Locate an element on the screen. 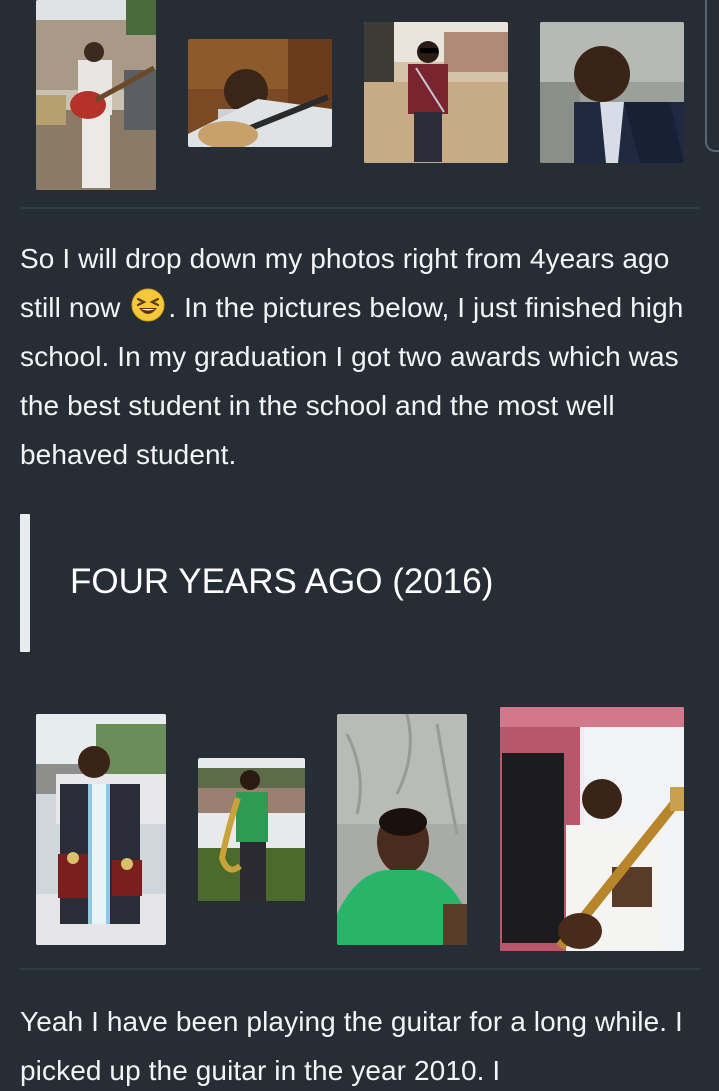  guitar-selfie-photo is located at coordinates (260, 93).